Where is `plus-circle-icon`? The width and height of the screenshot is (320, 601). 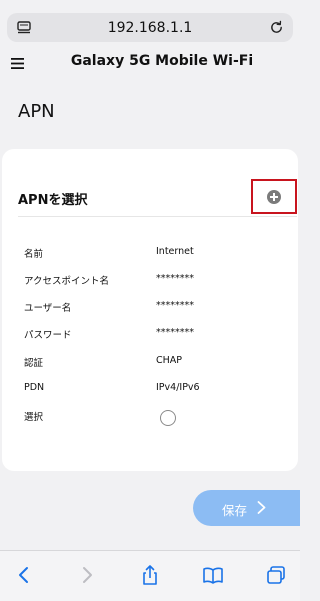 plus-circle-icon is located at coordinates (274, 196).